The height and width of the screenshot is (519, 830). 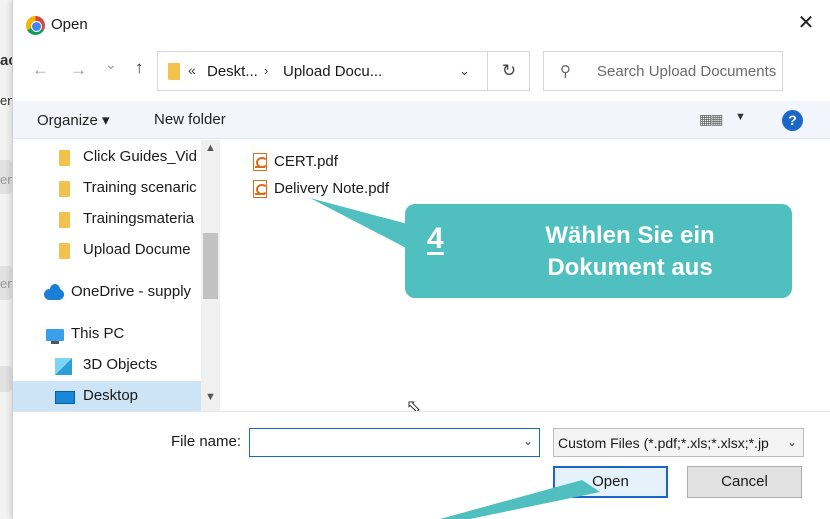 What do you see at coordinates (139, 68) in the screenshot?
I see `up-arrow-icon: ↑` at bounding box center [139, 68].